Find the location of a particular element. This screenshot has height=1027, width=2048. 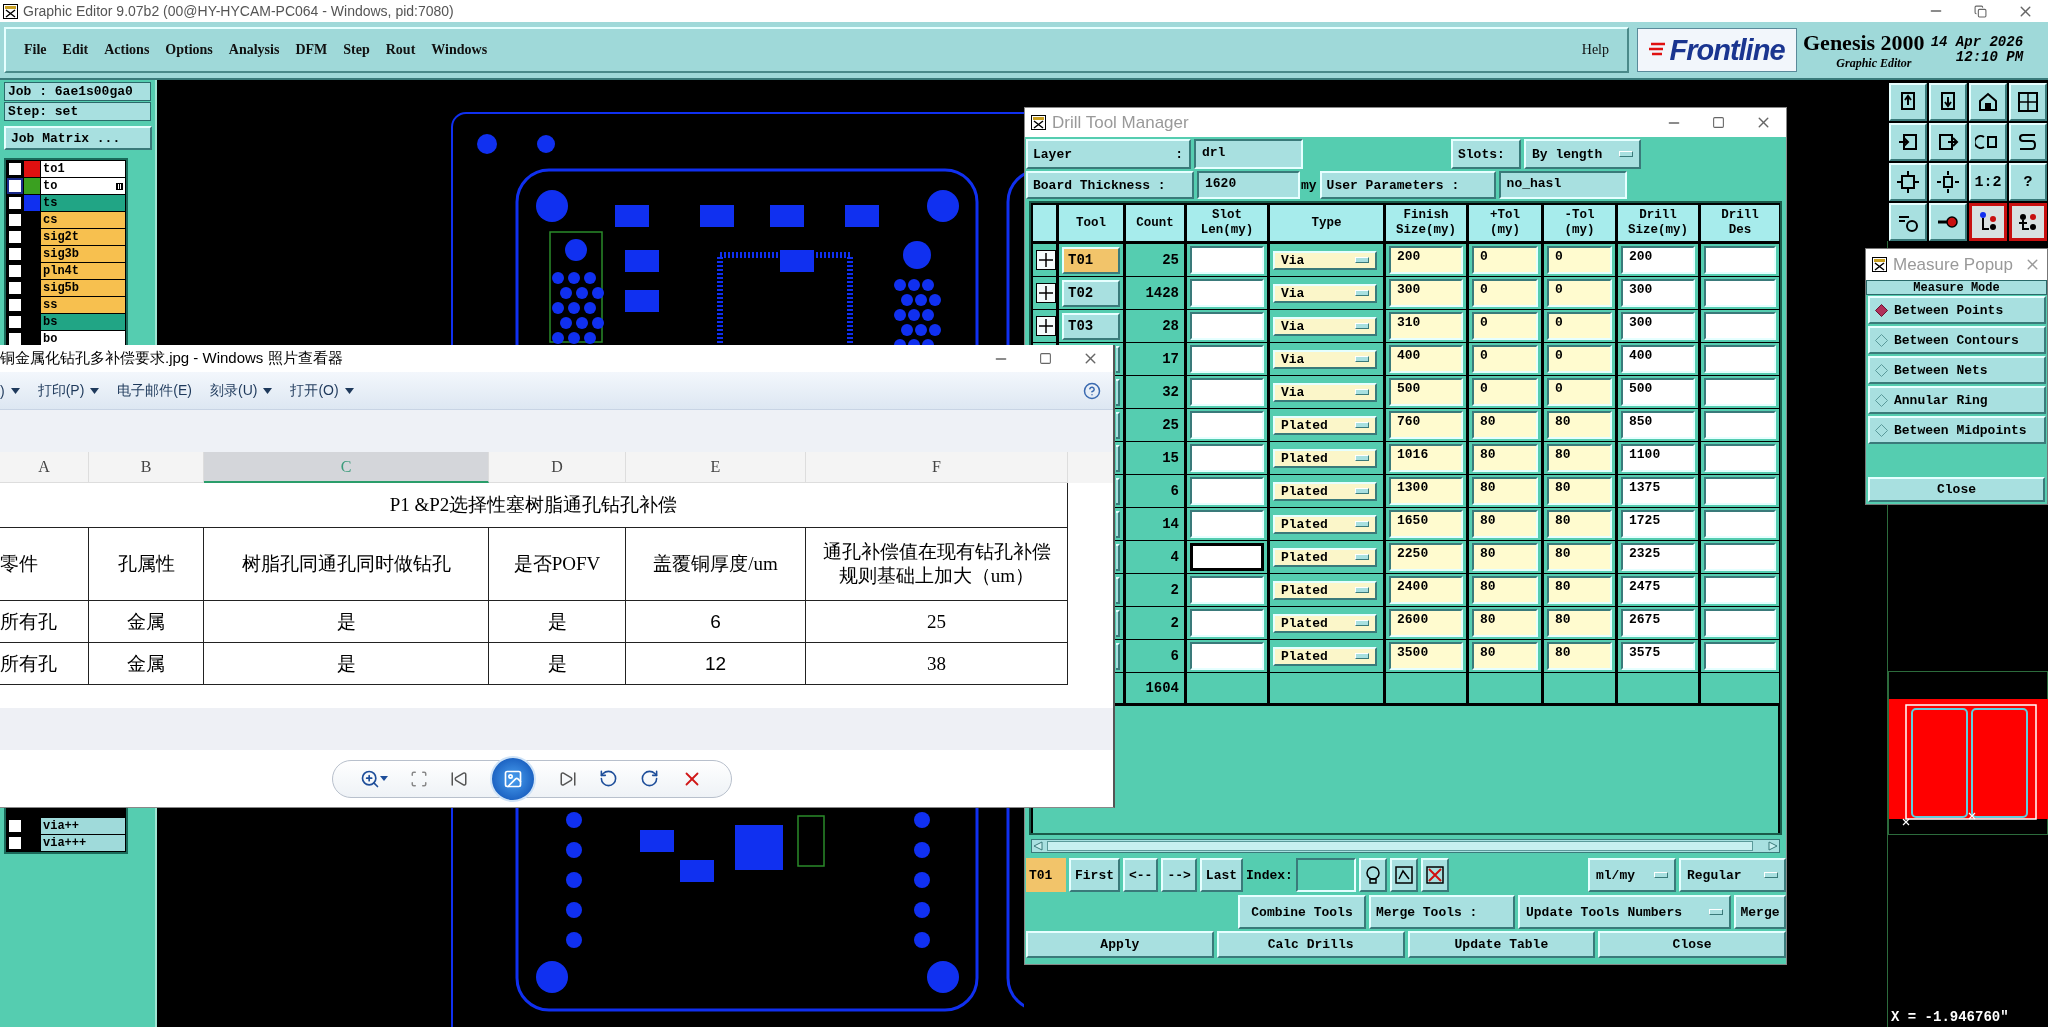

action-button: Calc Drills is located at coordinates (1310, 944).